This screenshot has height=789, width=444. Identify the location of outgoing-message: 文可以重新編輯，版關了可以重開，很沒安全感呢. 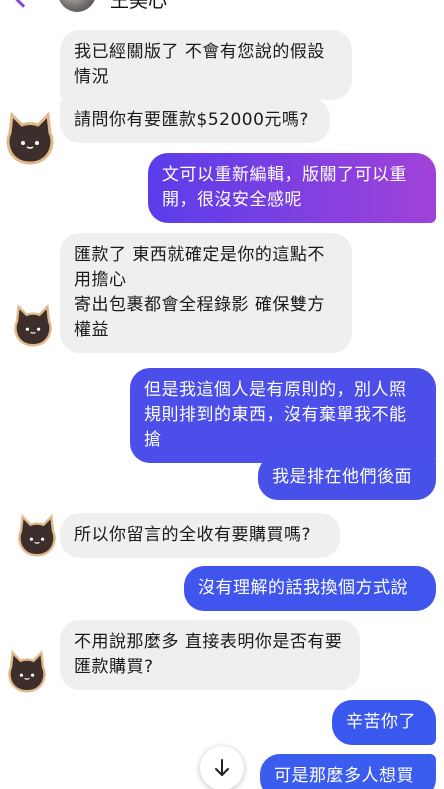
(292, 188).